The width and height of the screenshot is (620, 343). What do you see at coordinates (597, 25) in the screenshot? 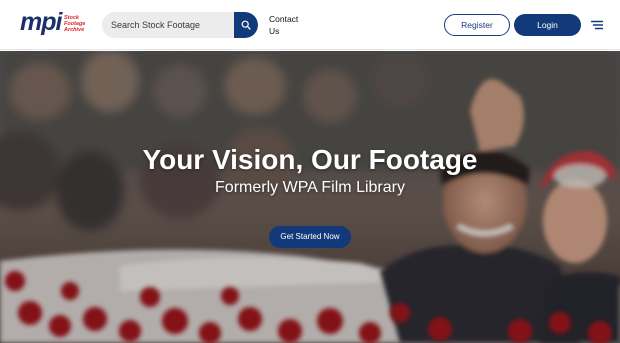
I see `hamburger-menu-icon` at bounding box center [597, 25].